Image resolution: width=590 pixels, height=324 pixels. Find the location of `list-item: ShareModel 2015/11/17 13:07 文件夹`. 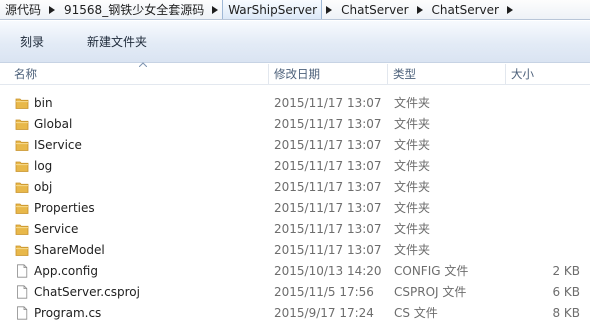

list-item: ShareModel 2015/11/17 13:07 文件夹 is located at coordinates (295, 249).